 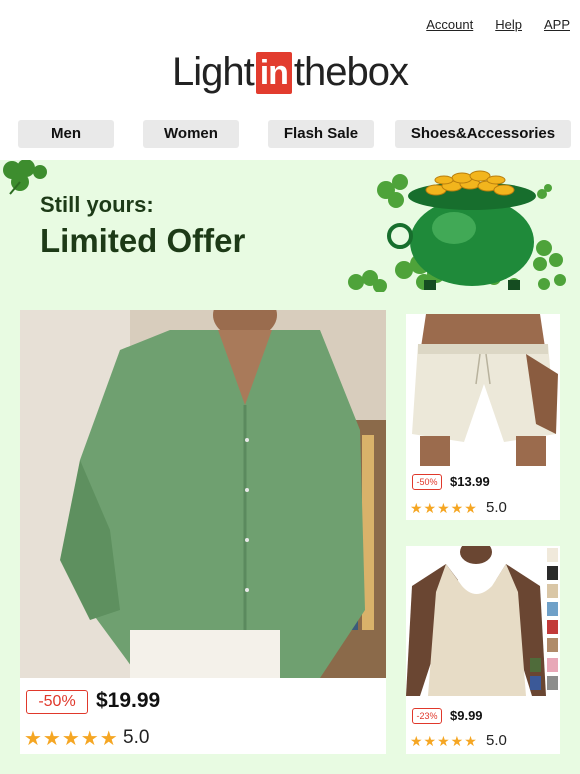 I want to click on shorts-photo, so click(x=483, y=390).